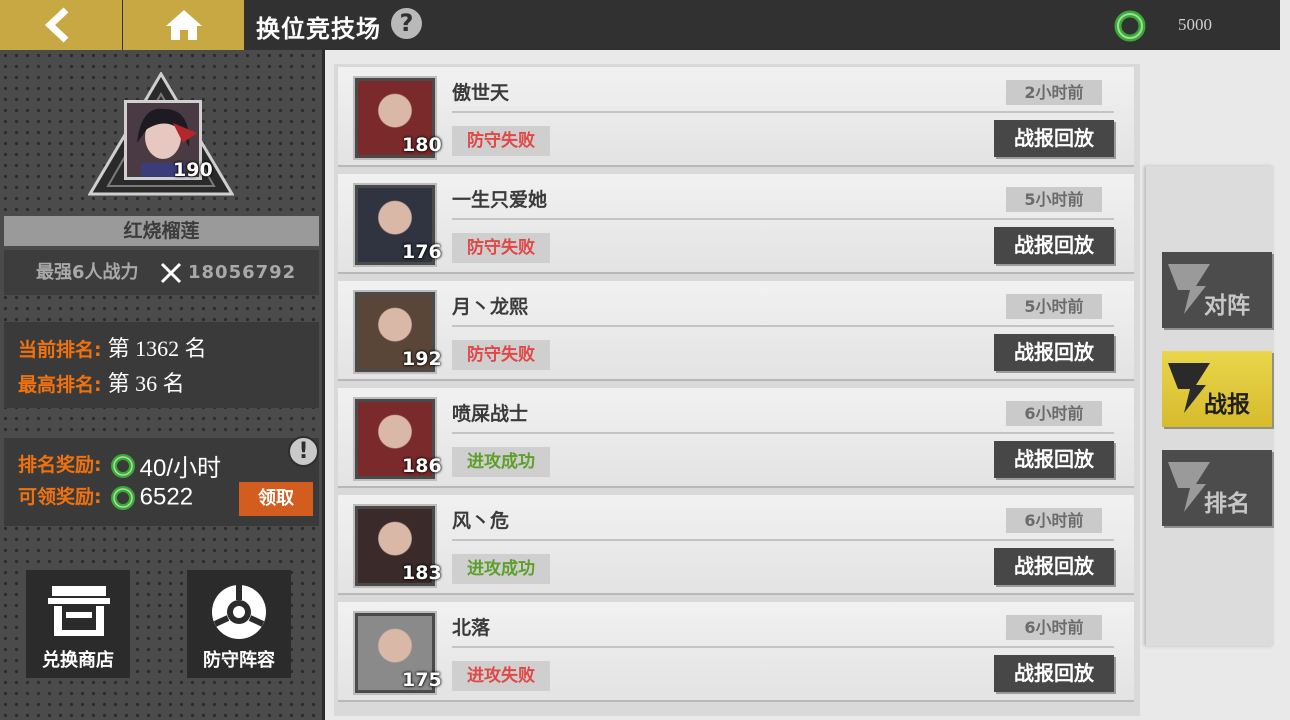 The height and width of the screenshot is (720, 1290). I want to click on defense-lineup-button: 防守阵容, so click(239, 624).